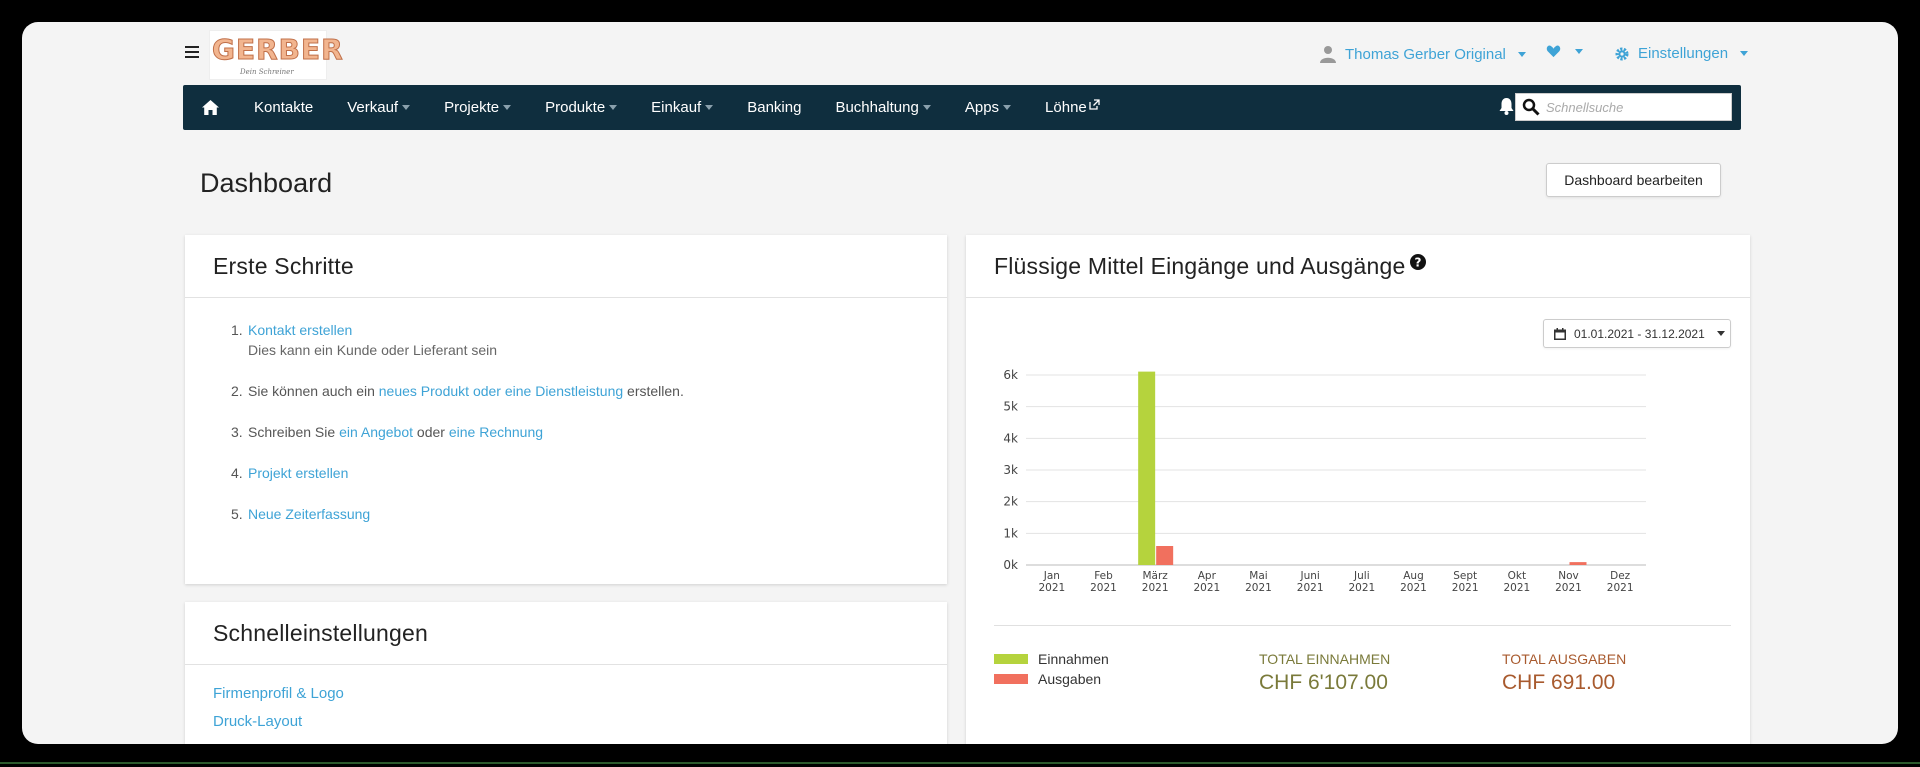 This screenshot has height=767, width=1920. What do you see at coordinates (1568, 576) in the screenshot?
I see `x-tick-label: Nov` at bounding box center [1568, 576].